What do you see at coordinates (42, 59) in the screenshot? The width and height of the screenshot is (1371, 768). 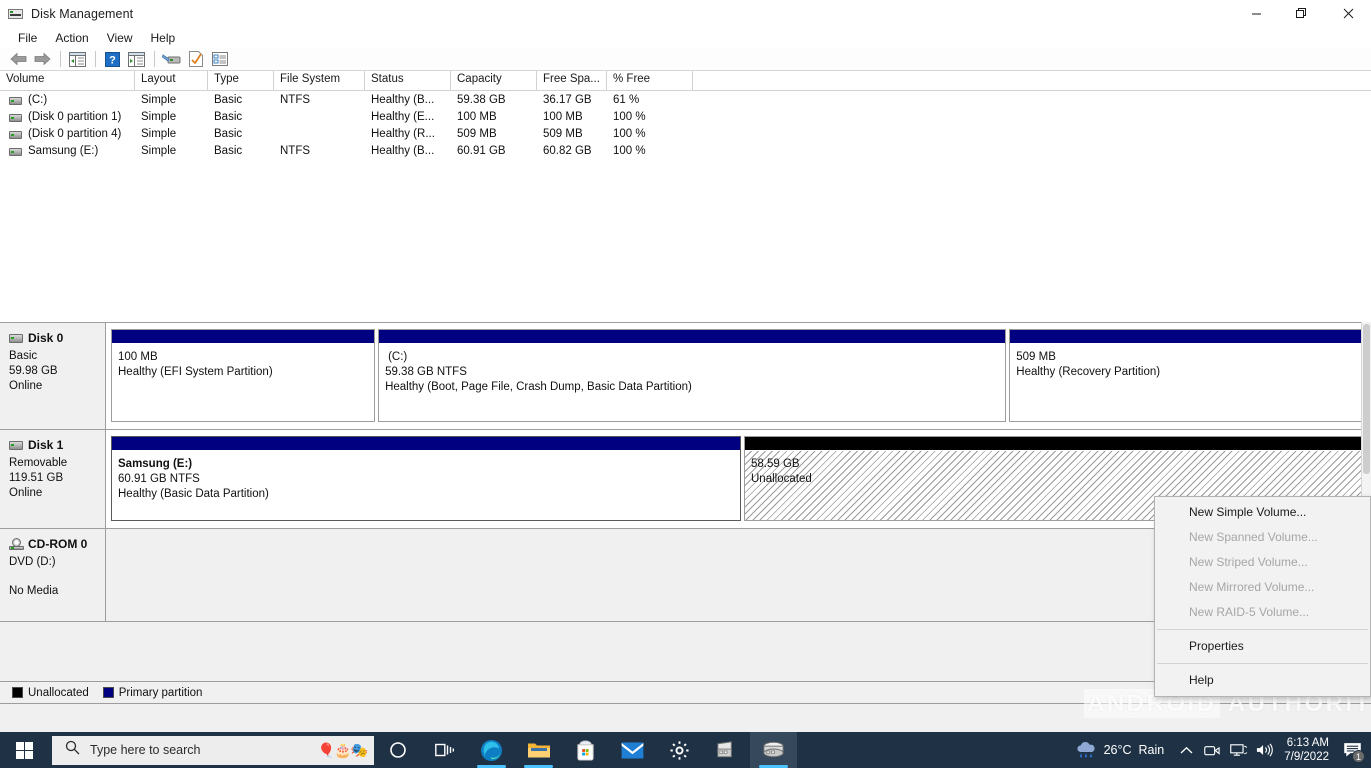 I see `forward-arrow-icon` at bounding box center [42, 59].